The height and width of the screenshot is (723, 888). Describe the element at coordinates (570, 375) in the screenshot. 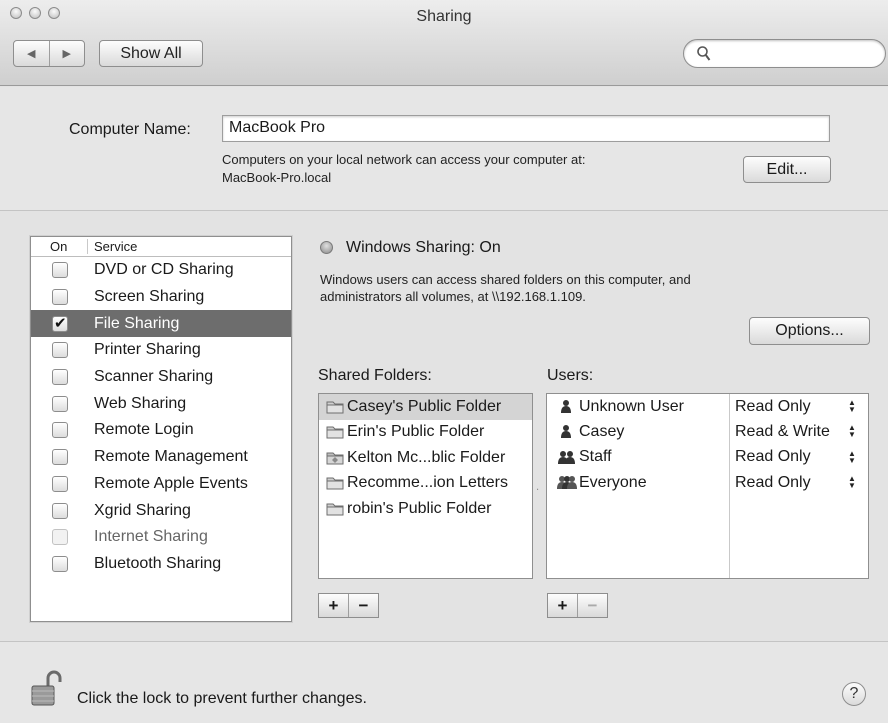

I see `users-label: Users:` at that location.